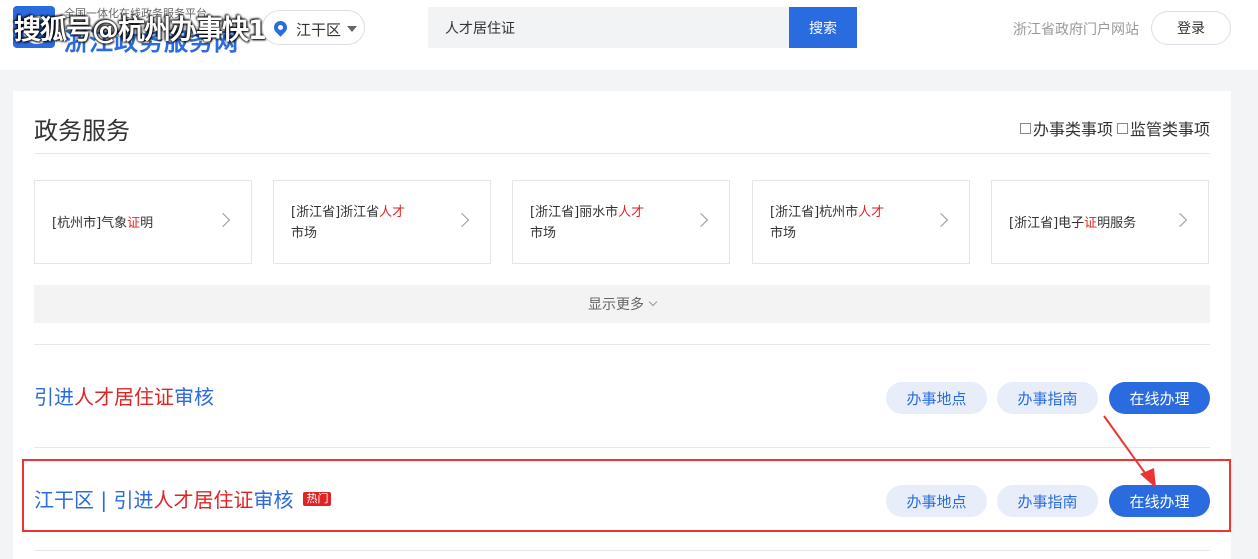  I want to click on show-more-button: 显示更多, so click(622, 304).